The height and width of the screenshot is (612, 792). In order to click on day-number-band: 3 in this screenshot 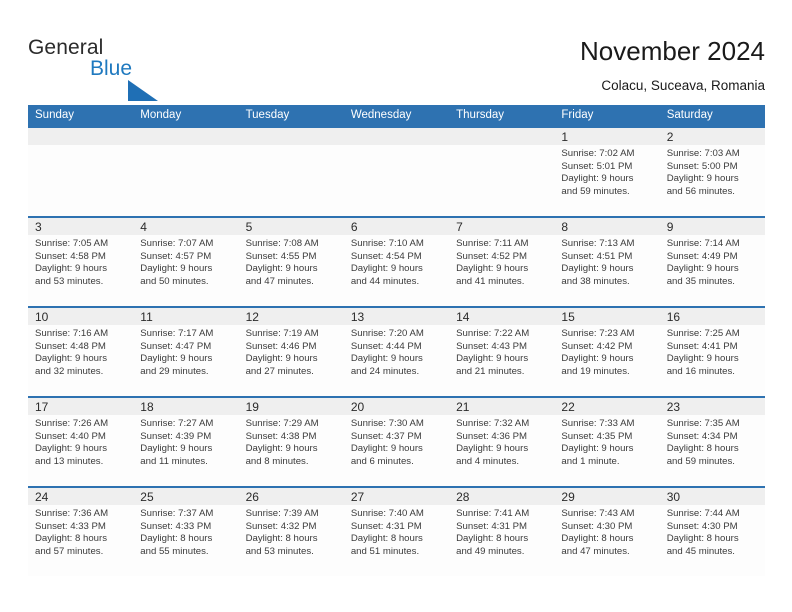, I will do `click(81, 226)`.